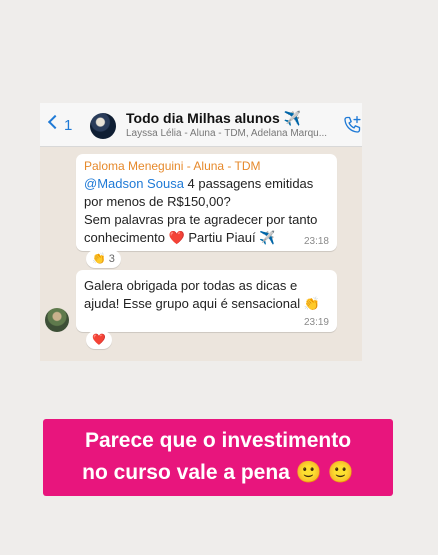 Image resolution: width=438 pixels, height=555 pixels. What do you see at coordinates (157, 201) in the screenshot?
I see `message-line: por menos de R$150,00?` at bounding box center [157, 201].